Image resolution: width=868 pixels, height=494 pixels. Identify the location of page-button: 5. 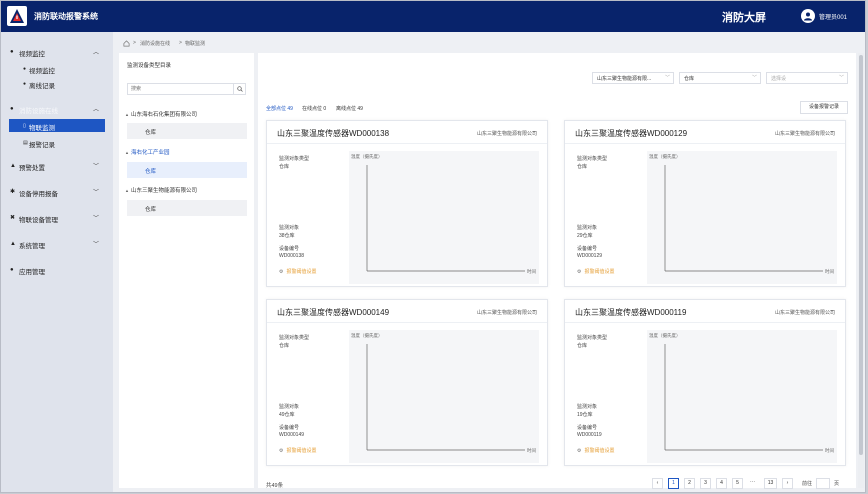
(737, 483).